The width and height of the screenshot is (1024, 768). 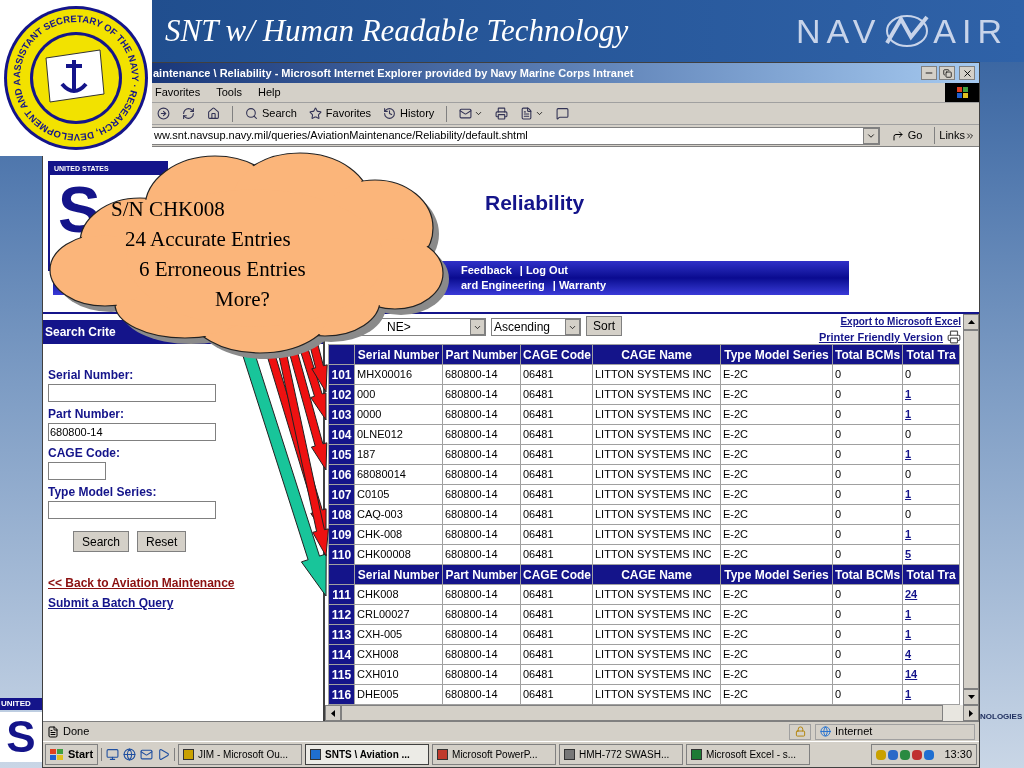 I want to click on sort-button: Sort, so click(x=604, y=326).